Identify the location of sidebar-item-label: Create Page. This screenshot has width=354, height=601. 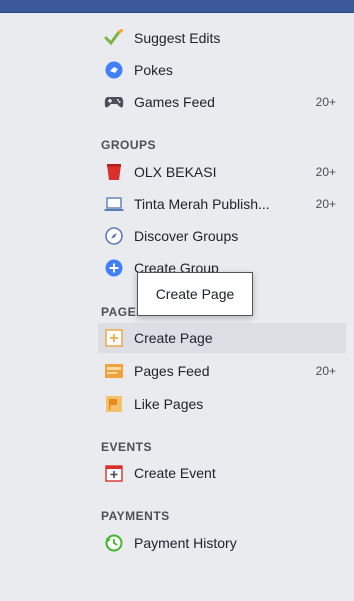
(173, 338).